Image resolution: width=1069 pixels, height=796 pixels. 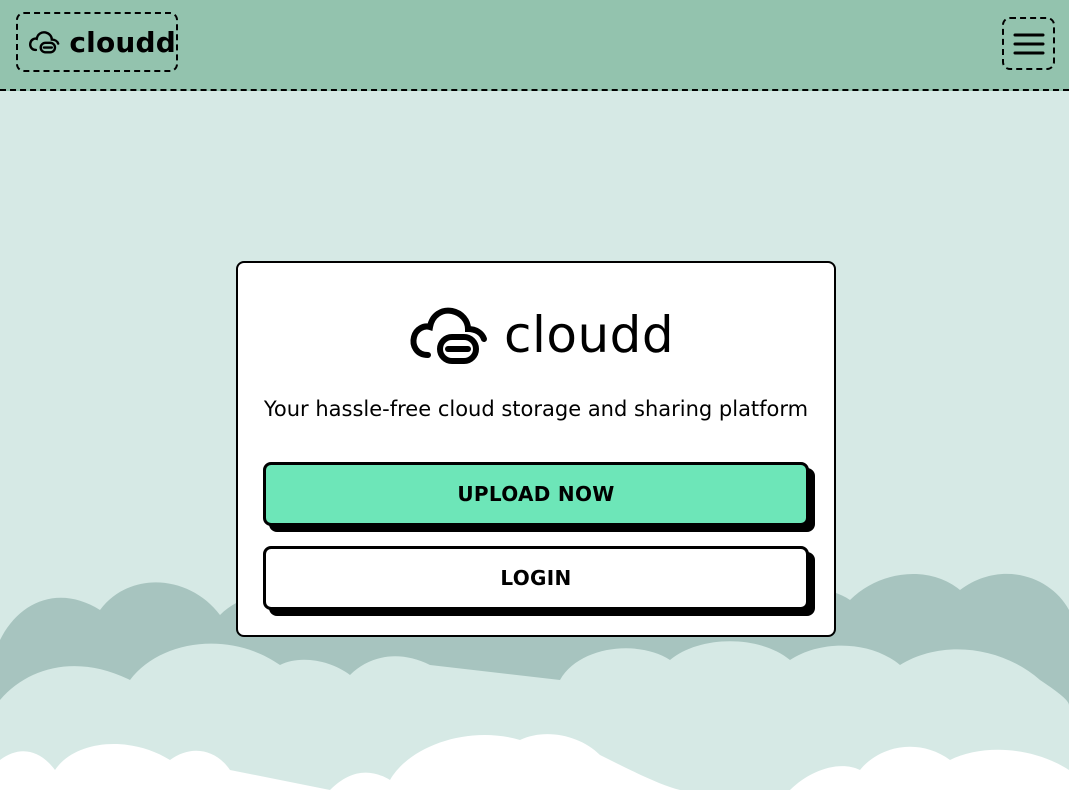 I want to click on hamburger-menu-icon, so click(x=1028, y=43).